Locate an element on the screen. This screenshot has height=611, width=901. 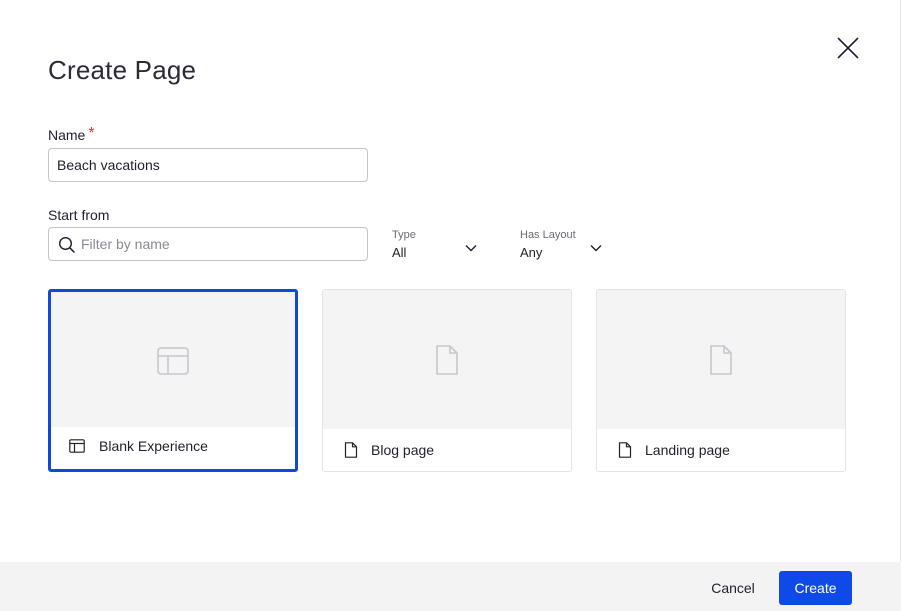
template-card-label: Blank Experience is located at coordinates (153, 446).